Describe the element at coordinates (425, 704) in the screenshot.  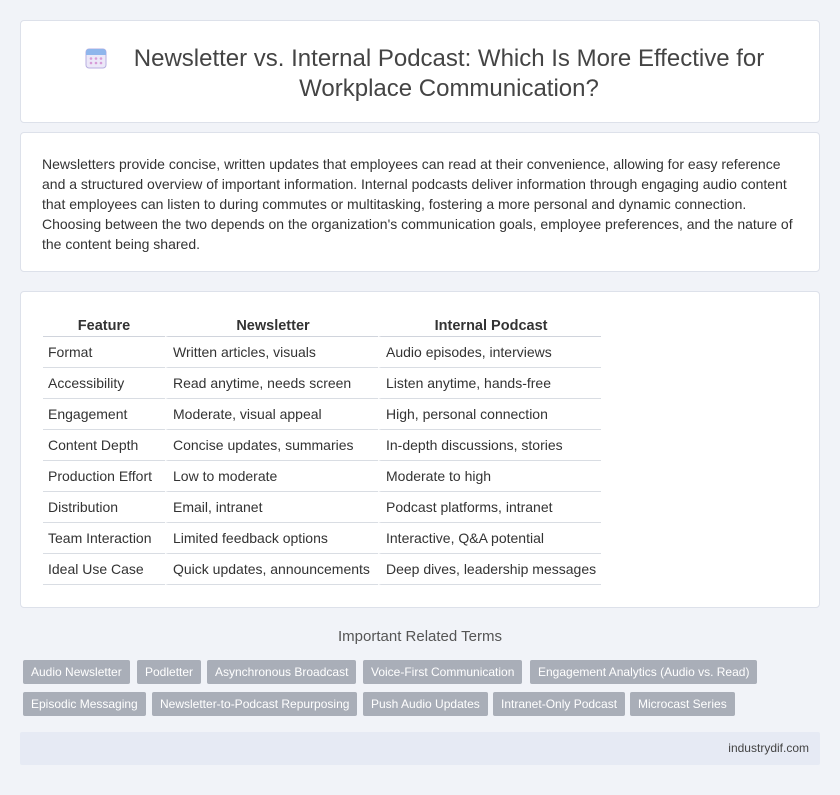
I see `tag-push-audio-updates: Push Audio Updates` at that location.